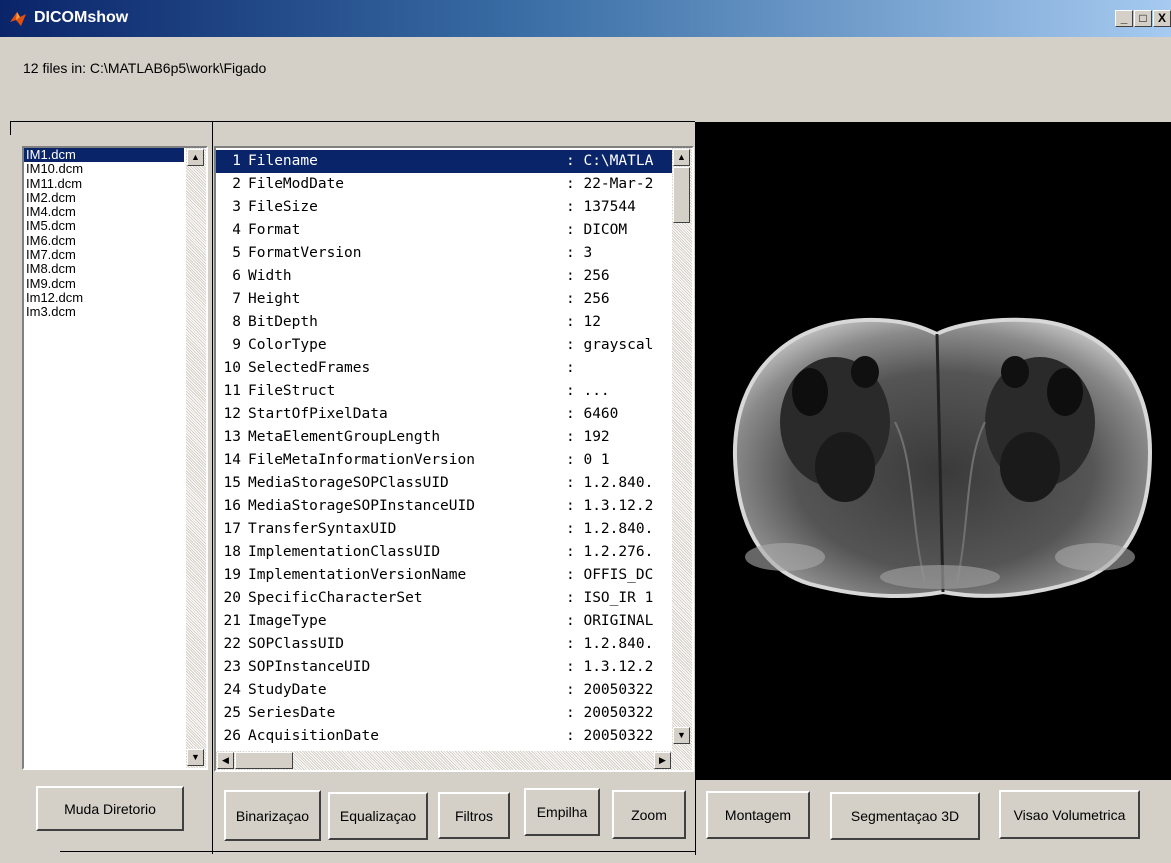  What do you see at coordinates (444, 575) in the screenshot?
I see `table-row: 19 ImplementationVersionName: OFFIS_DC` at bounding box center [444, 575].